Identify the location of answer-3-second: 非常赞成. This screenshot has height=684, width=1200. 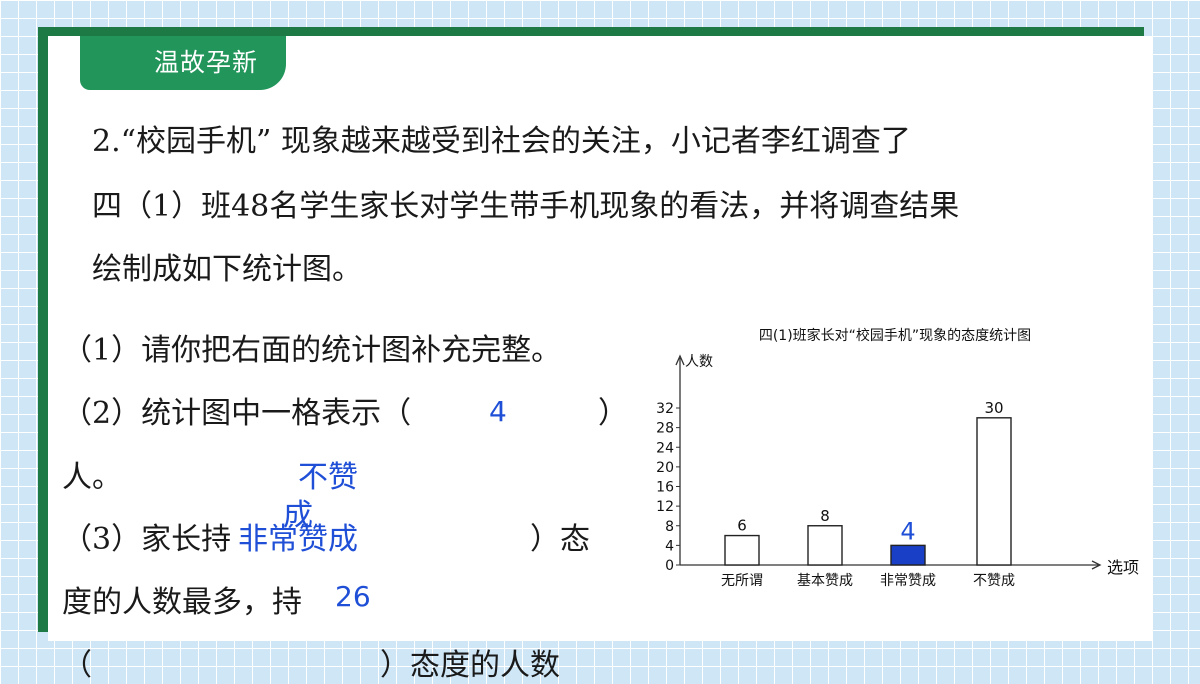
(298, 539).